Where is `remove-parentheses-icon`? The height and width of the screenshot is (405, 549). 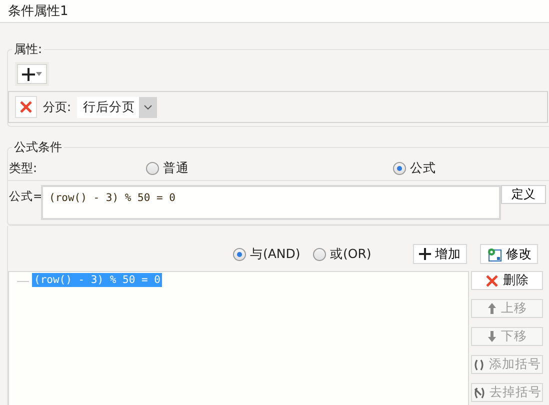 remove-parentheses-icon is located at coordinates (479, 392).